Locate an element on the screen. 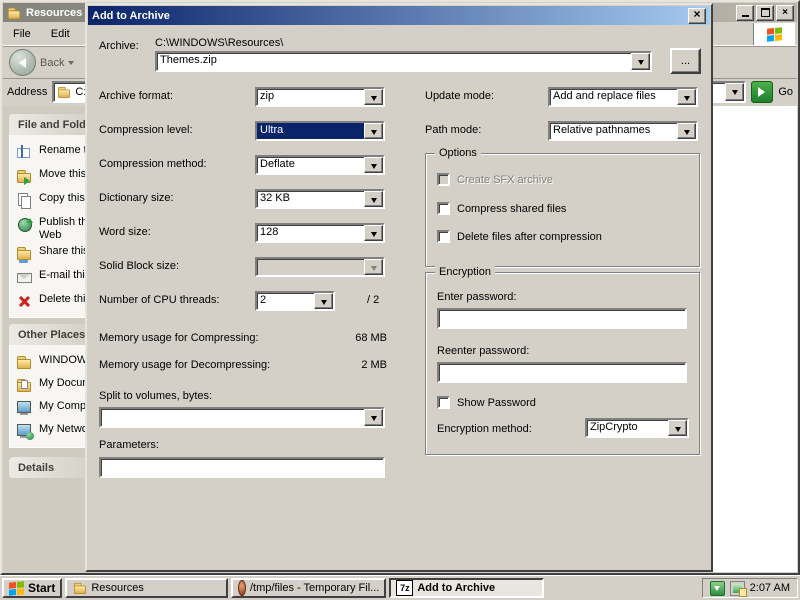 The width and height of the screenshot is (800, 600). compression-method-select: Deflate is located at coordinates (320, 165).